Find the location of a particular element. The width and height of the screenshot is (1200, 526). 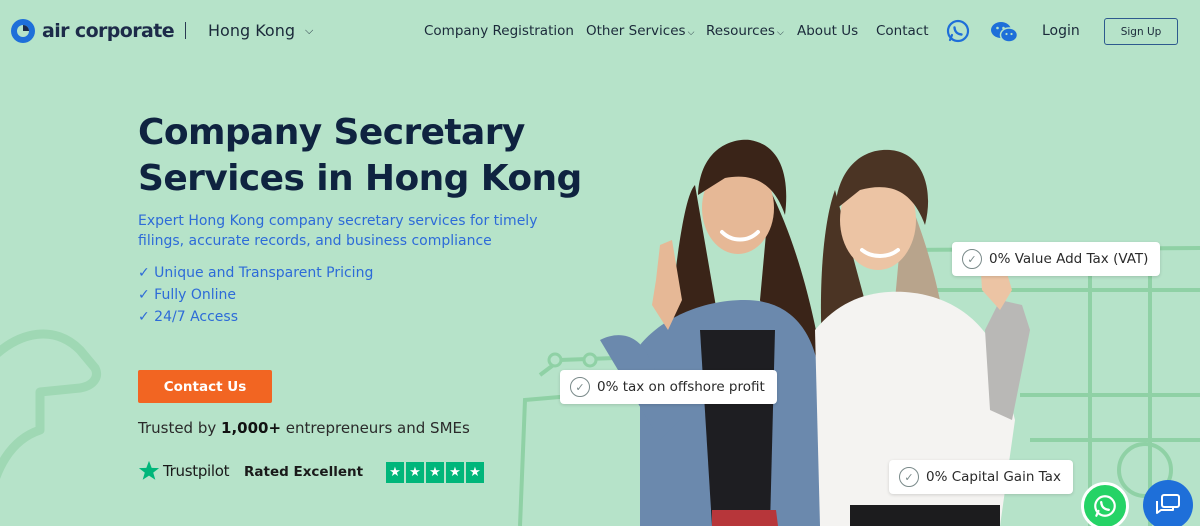

live-chat-button is located at coordinates (1168, 503).